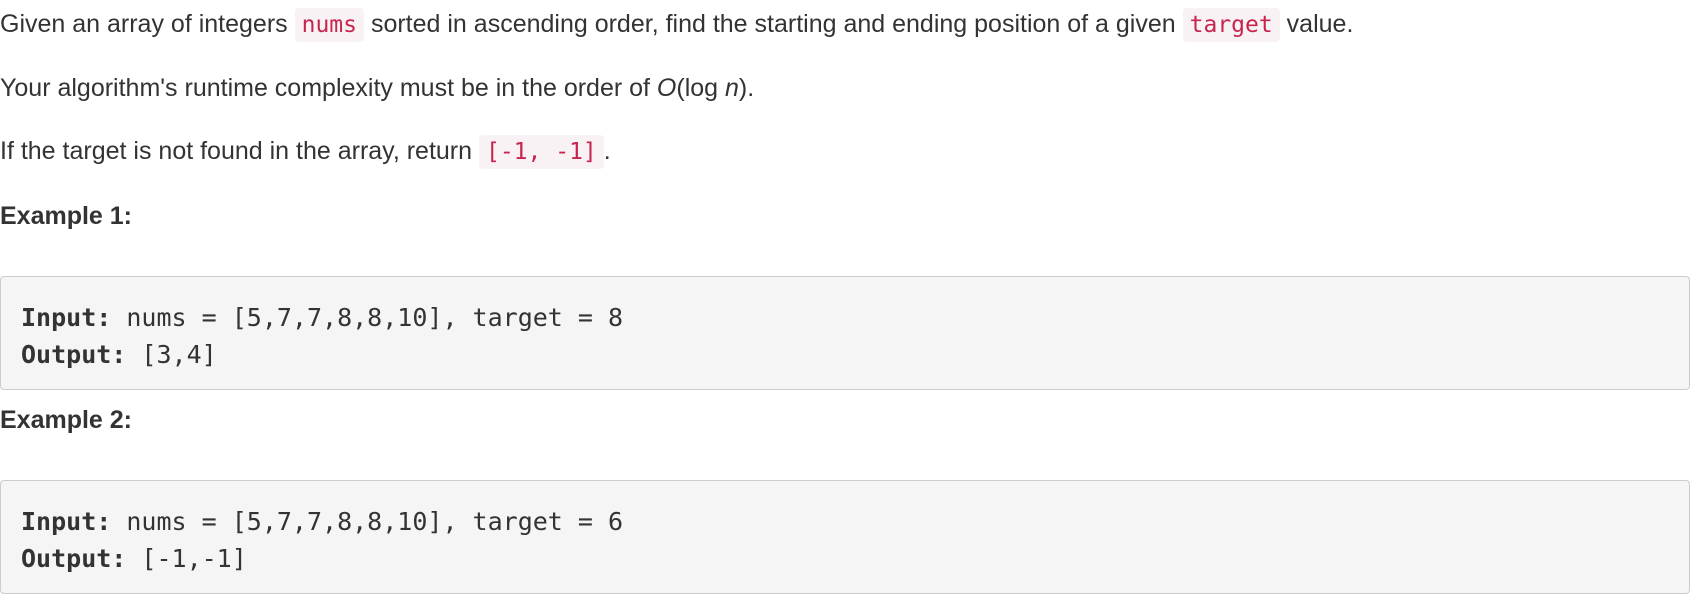 This screenshot has height=595, width=1693. I want to click on example-1-output-line: Output: [3,4], so click(845, 354).